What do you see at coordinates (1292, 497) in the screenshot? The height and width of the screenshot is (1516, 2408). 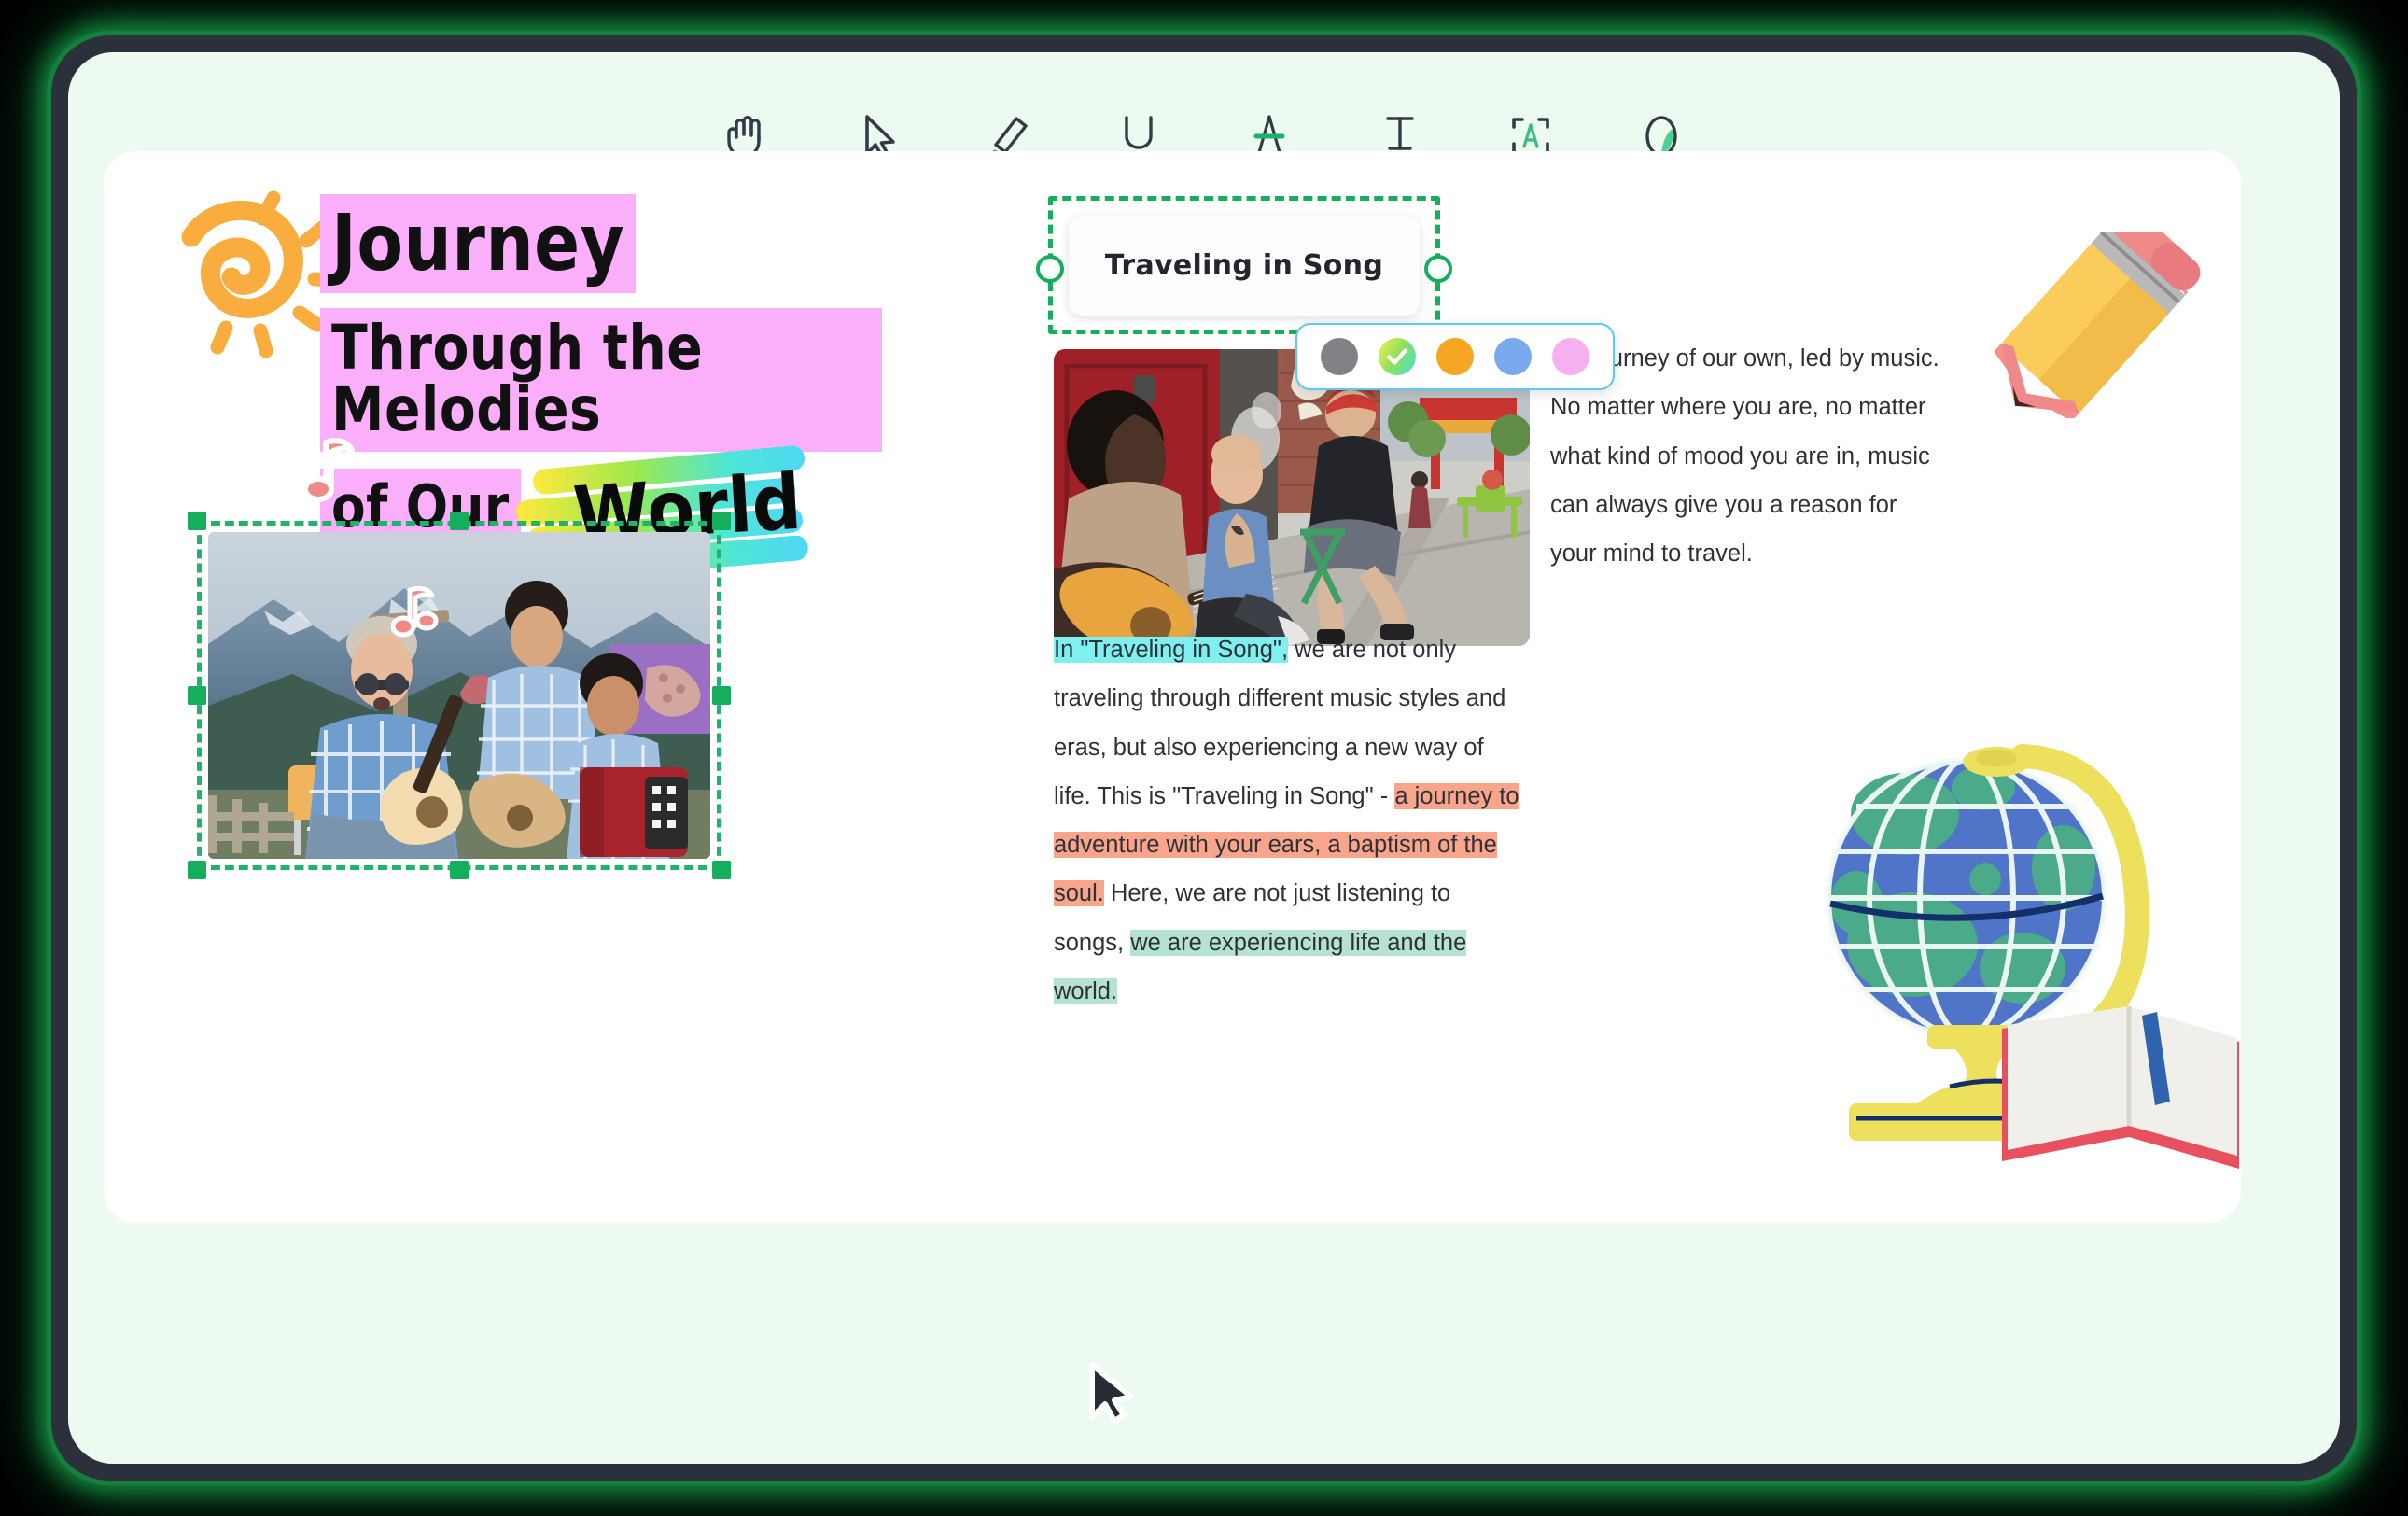 I see `street-musicians-photo` at bounding box center [1292, 497].